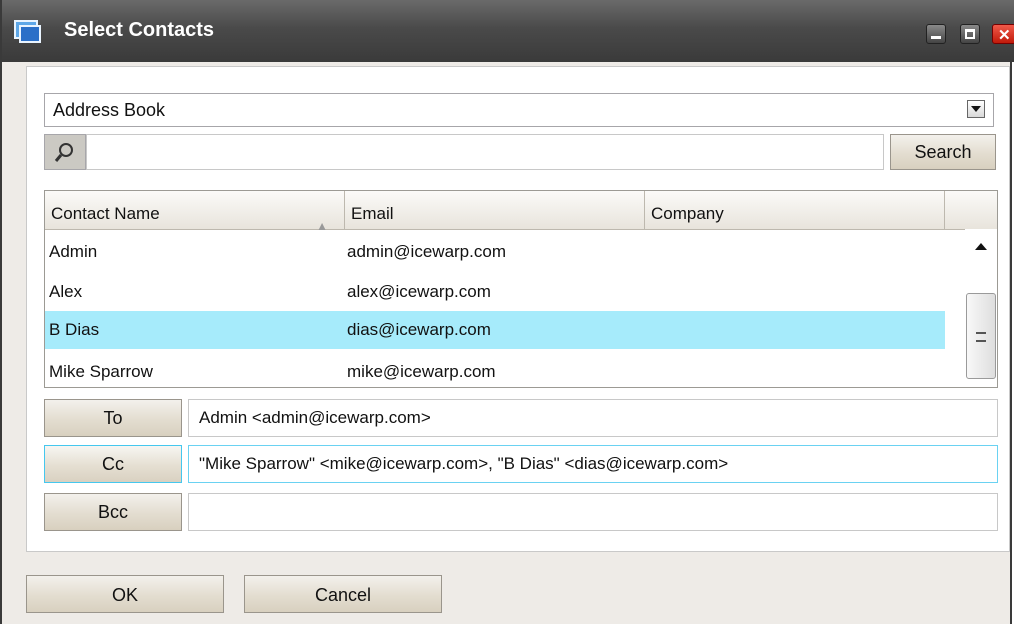 This screenshot has width=1014, height=624. What do you see at coordinates (508, 31) in the screenshot?
I see `title-bar: Select Contacts ✕` at bounding box center [508, 31].